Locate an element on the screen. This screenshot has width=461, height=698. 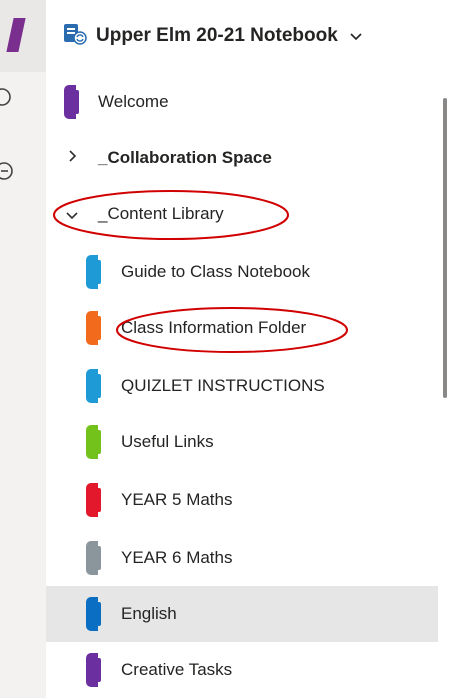
section-english: English is located at coordinates (242, 614).